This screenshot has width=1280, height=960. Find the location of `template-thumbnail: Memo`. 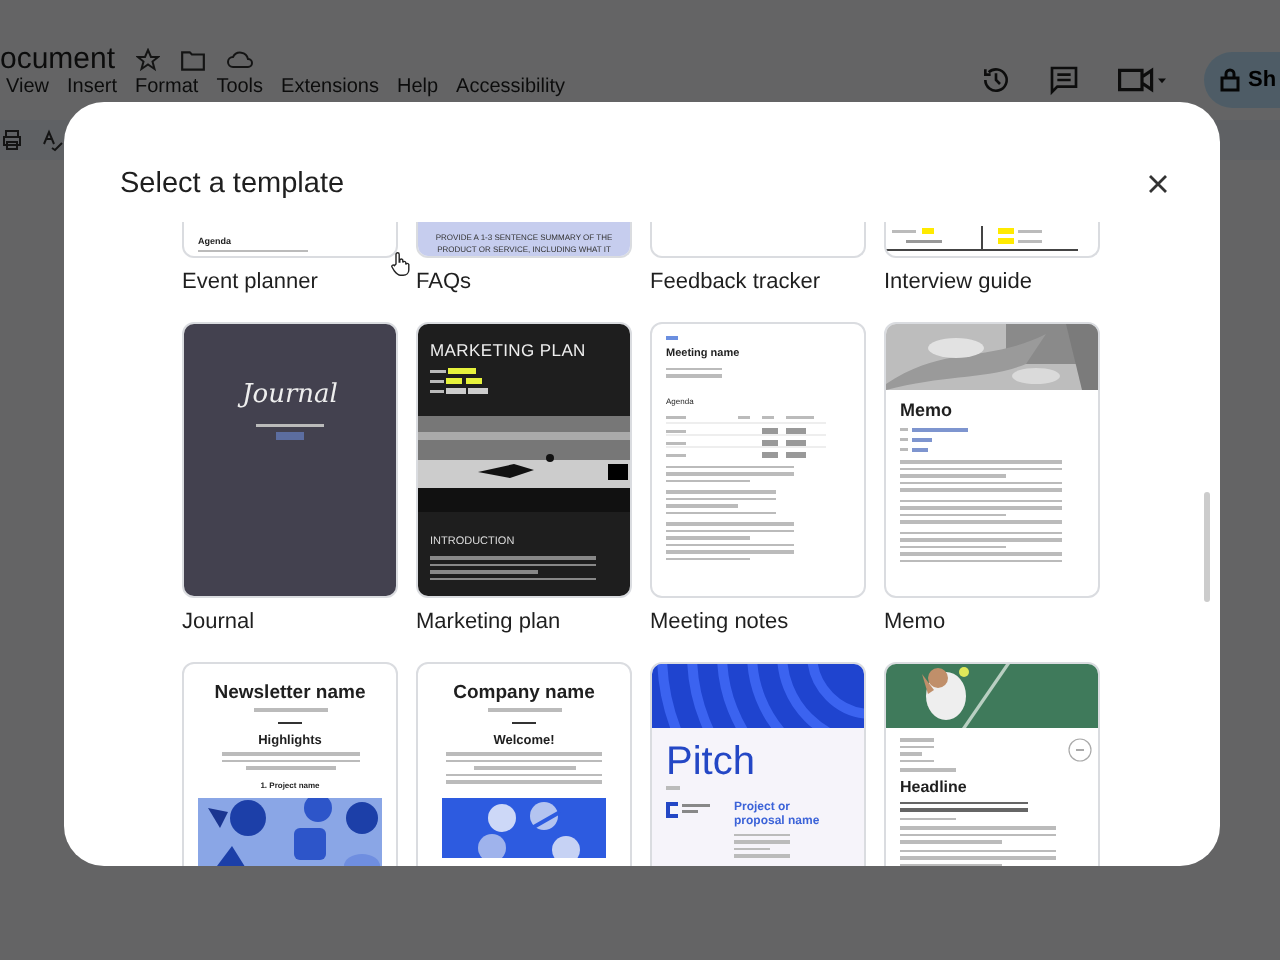

template-thumbnail: Memo is located at coordinates (992, 460).